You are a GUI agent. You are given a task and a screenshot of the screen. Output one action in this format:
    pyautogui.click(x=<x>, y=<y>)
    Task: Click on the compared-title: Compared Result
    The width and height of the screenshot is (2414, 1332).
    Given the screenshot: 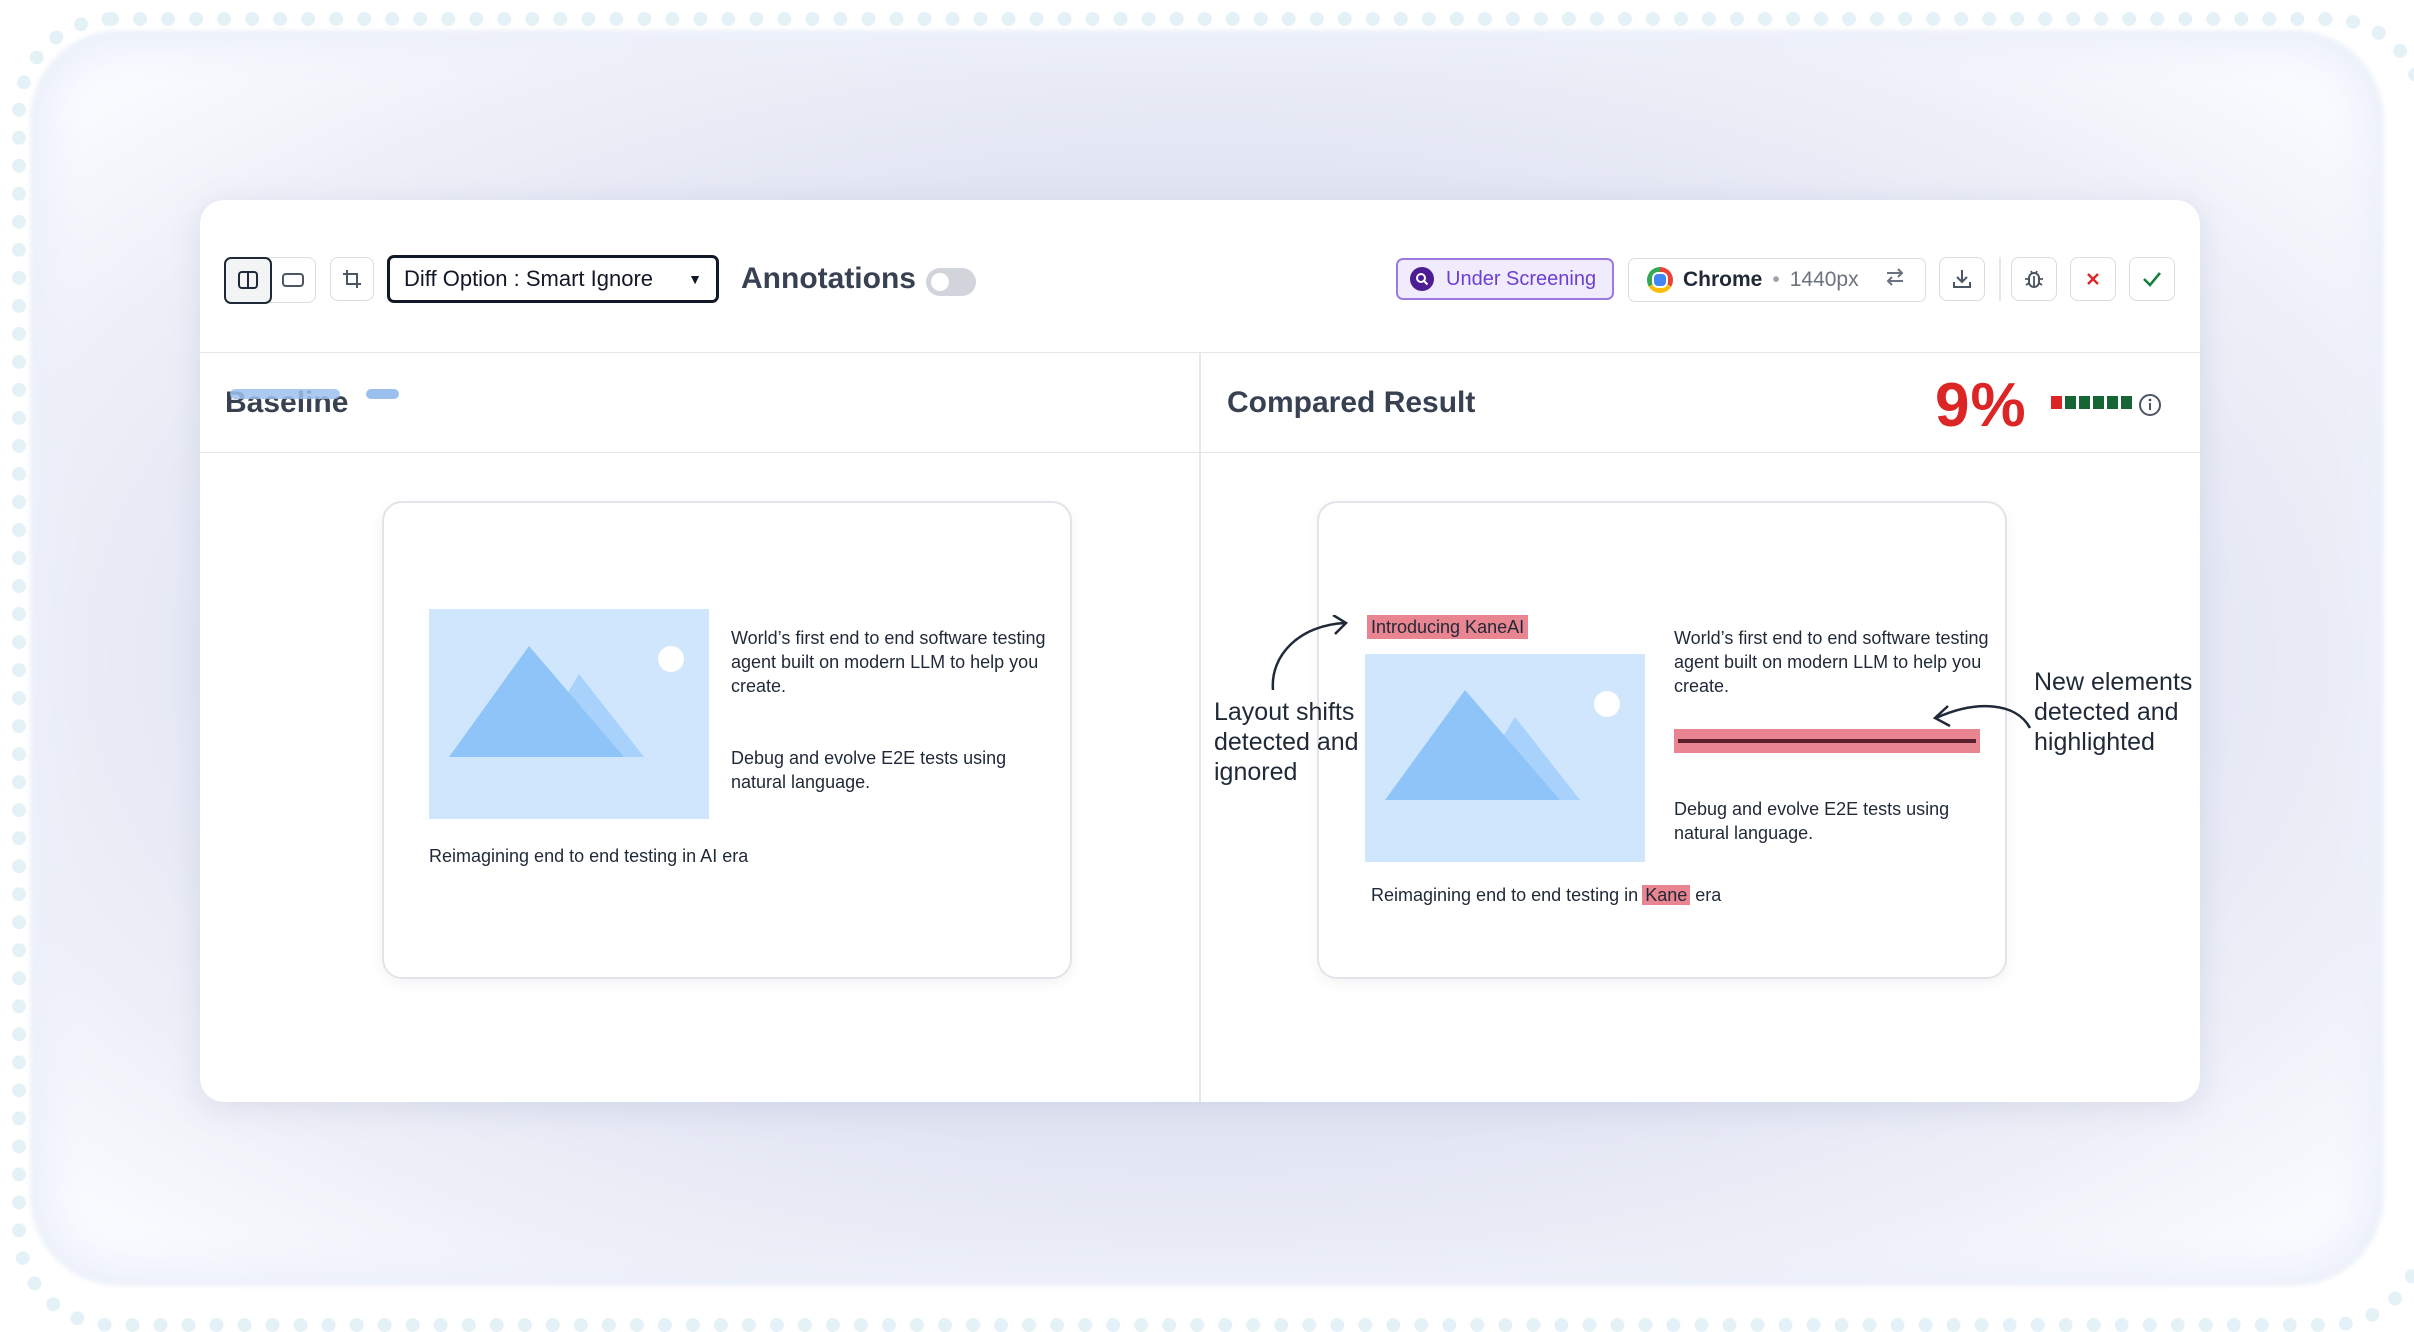 What is the action you would take?
    pyautogui.click(x=1351, y=402)
    